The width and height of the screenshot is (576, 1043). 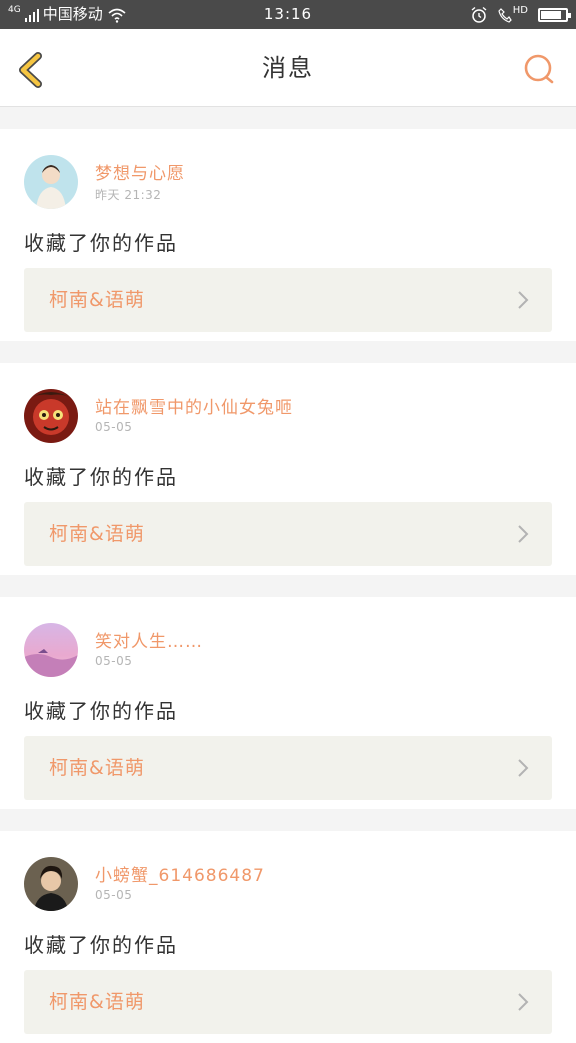 I want to click on username: 小螃蟹_614686487, so click(x=180, y=873).